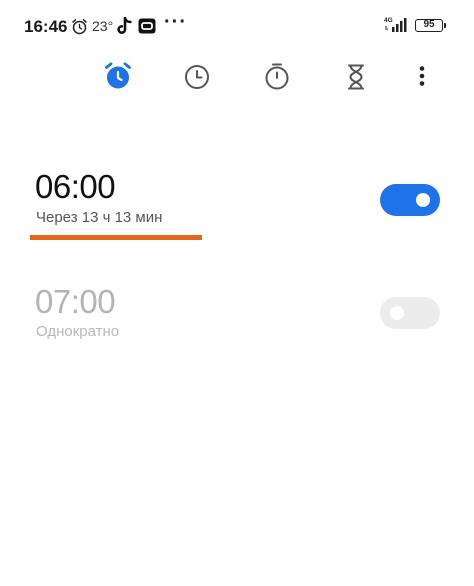  What do you see at coordinates (430, 25) in the screenshot?
I see `battery-icon: 95` at bounding box center [430, 25].